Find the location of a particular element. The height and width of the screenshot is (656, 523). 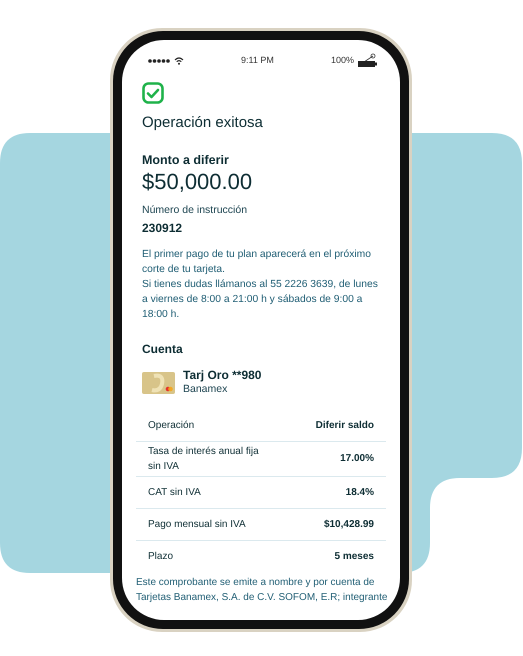

card-name: Tarj Oro **980 is located at coordinates (222, 375).